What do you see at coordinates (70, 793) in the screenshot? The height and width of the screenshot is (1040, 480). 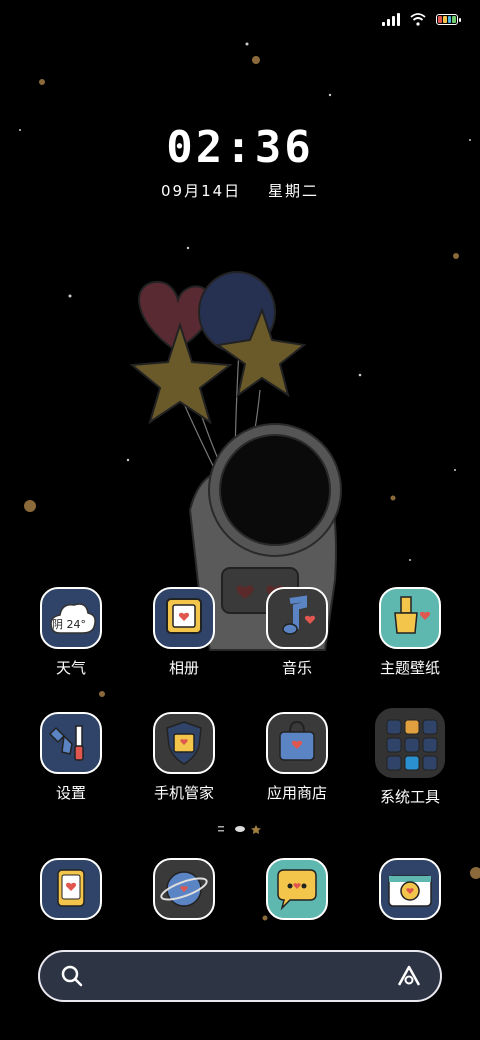 I see `app-label: 设置` at bounding box center [70, 793].